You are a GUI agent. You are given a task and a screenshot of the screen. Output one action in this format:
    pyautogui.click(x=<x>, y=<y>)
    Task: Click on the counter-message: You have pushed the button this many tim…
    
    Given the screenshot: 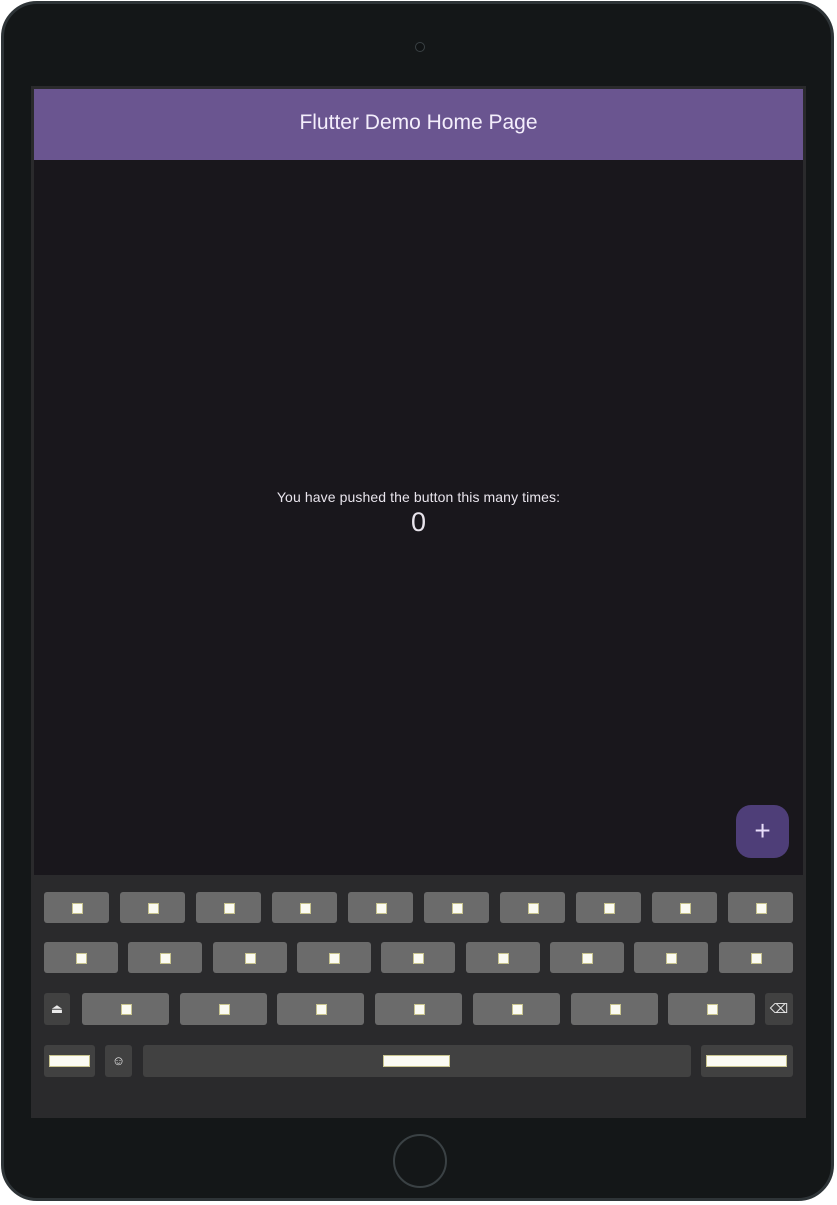 What is the action you would take?
    pyautogui.click(x=418, y=497)
    